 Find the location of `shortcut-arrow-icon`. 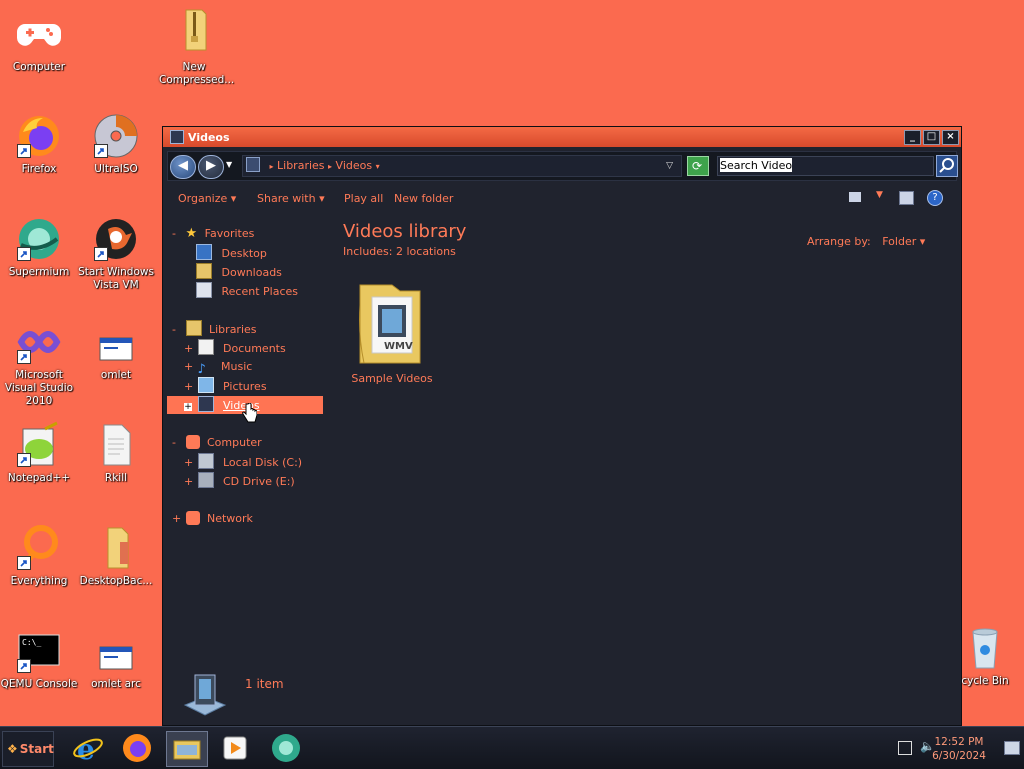

shortcut-arrow-icon is located at coordinates (24, 254).